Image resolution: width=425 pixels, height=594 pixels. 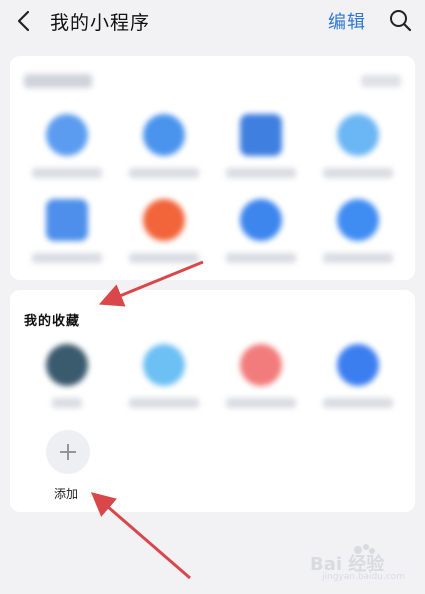 What do you see at coordinates (381, 81) in the screenshot?
I see `recent-section-more` at bounding box center [381, 81].